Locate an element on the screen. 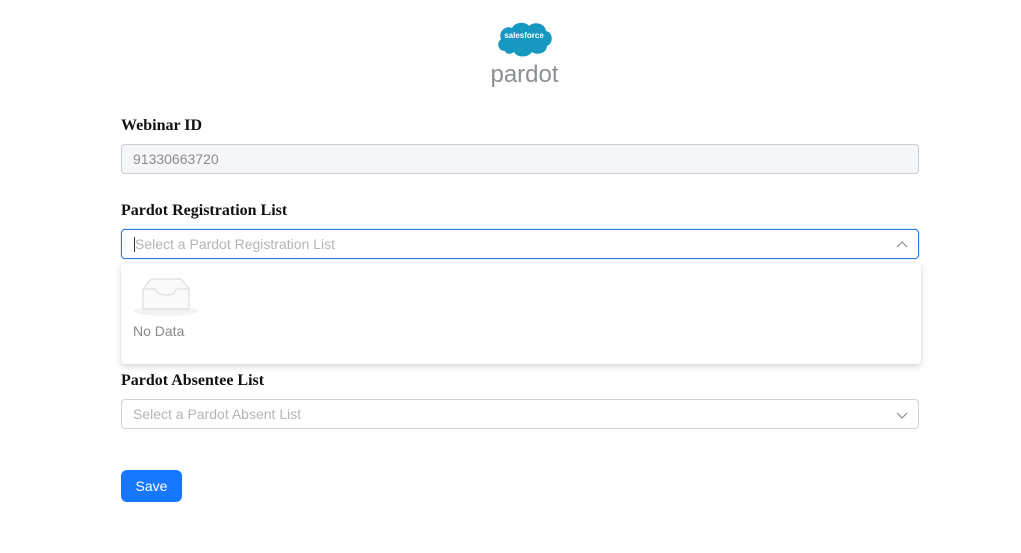  absentee-list-label: Pardot Absentee List is located at coordinates (193, 380).